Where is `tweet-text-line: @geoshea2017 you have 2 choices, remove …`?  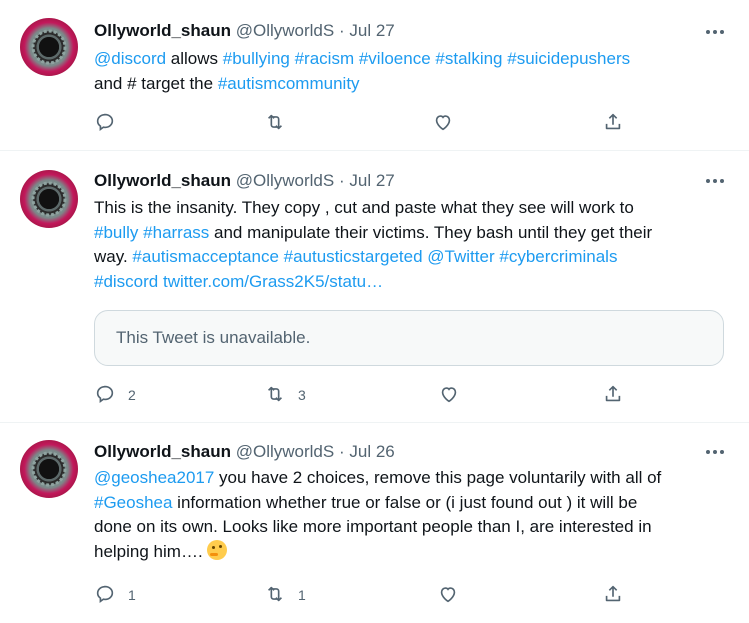
tweet-text-line: @geoshea2017 you have 2 choices, remove … is located at coordinates (414, 478).